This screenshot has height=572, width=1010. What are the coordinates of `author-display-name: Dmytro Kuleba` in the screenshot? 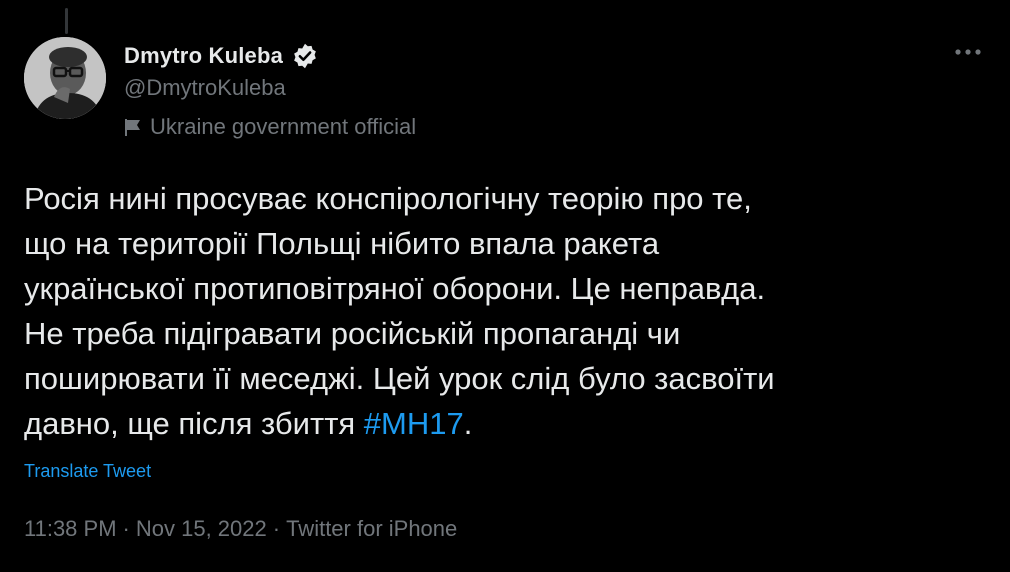 It's located at (203, 56).